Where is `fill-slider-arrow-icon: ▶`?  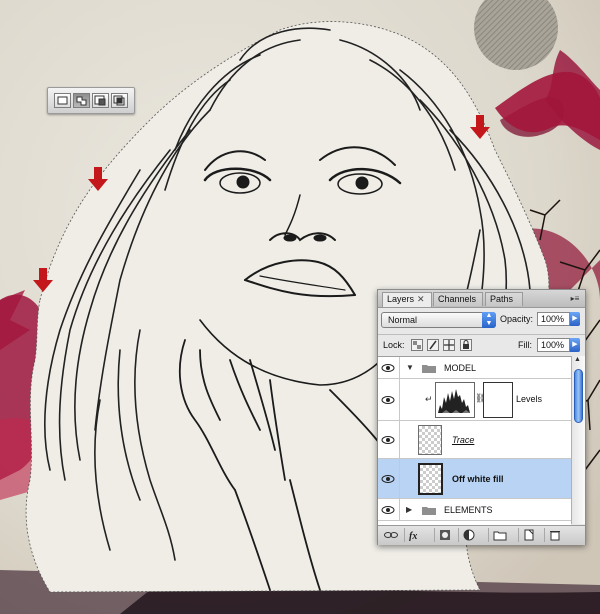 fill-slider-arrow-icon: ▶ is located at coordinates (575, 345).